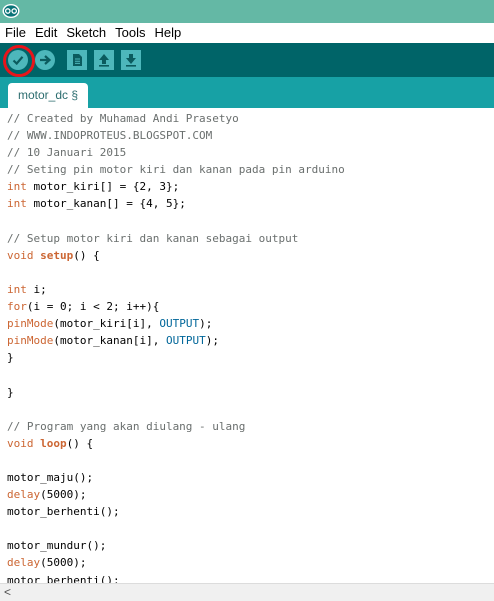  What do you see at coordinates (106, 324) in the screenshot?
I see `code-token: (motor_kiri[i],` at bounding box center [106, 324].